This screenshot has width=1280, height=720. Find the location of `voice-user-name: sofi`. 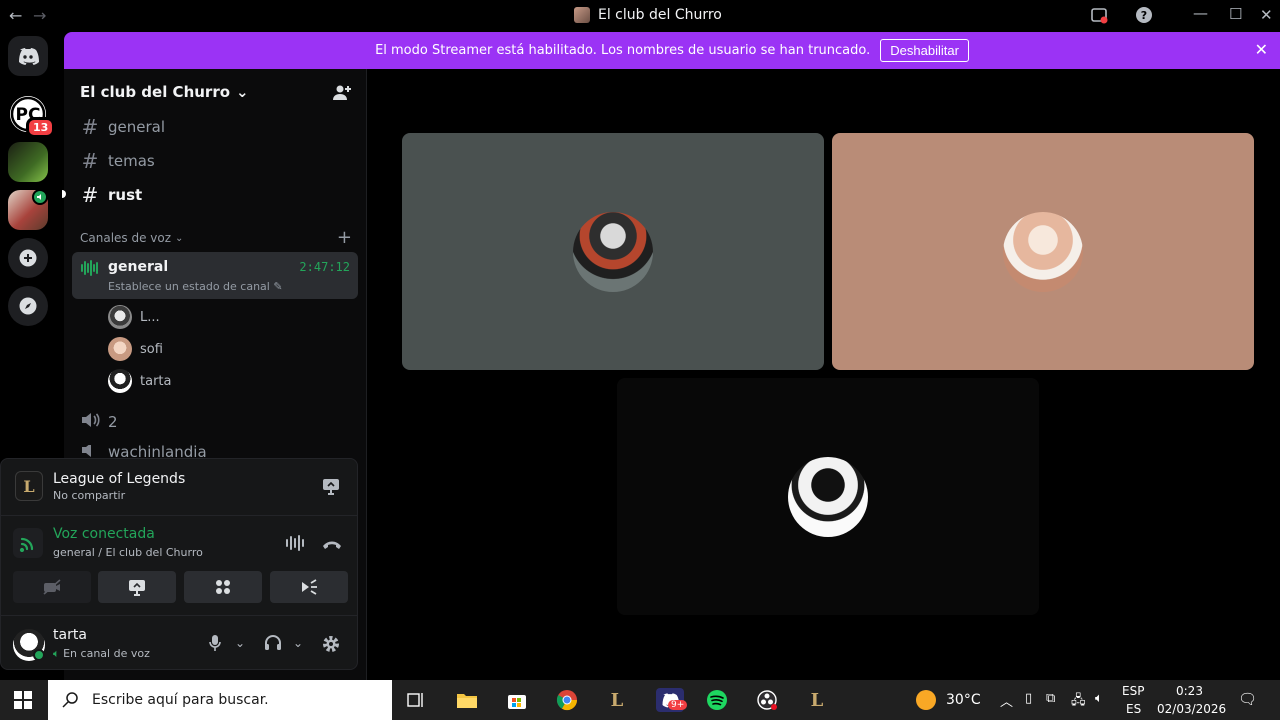

voice-user-name: sofi is located at coordinates (151, 349).